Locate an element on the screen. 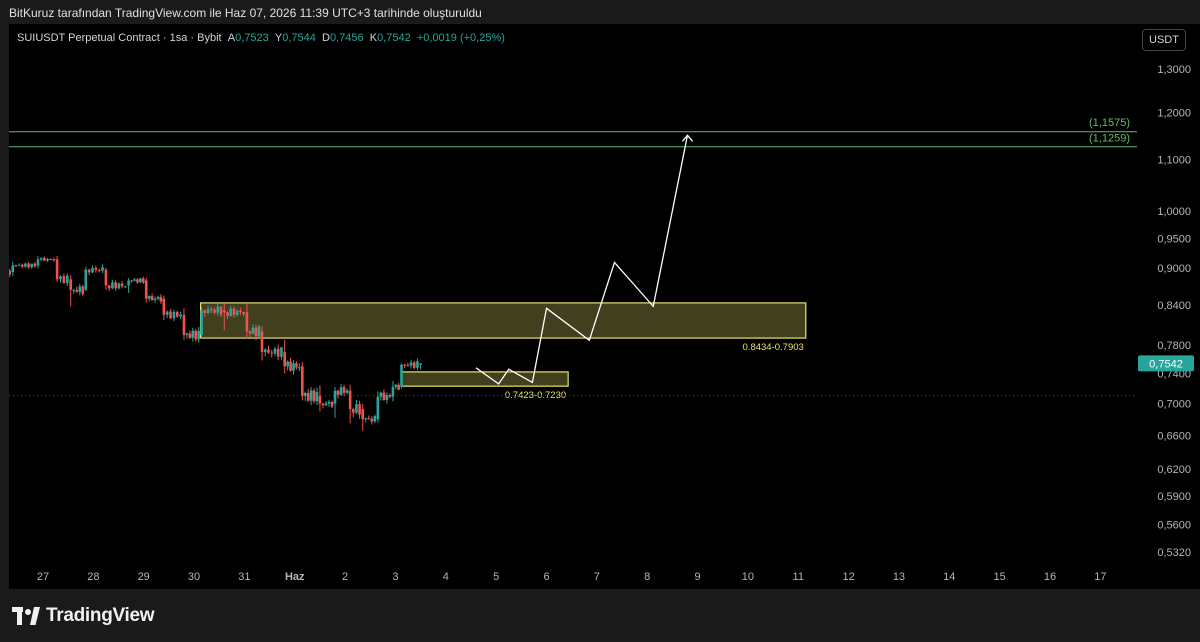 This screenshot has width=1200, height=642. support-resistance-zone is located at coordinates (503, 320).